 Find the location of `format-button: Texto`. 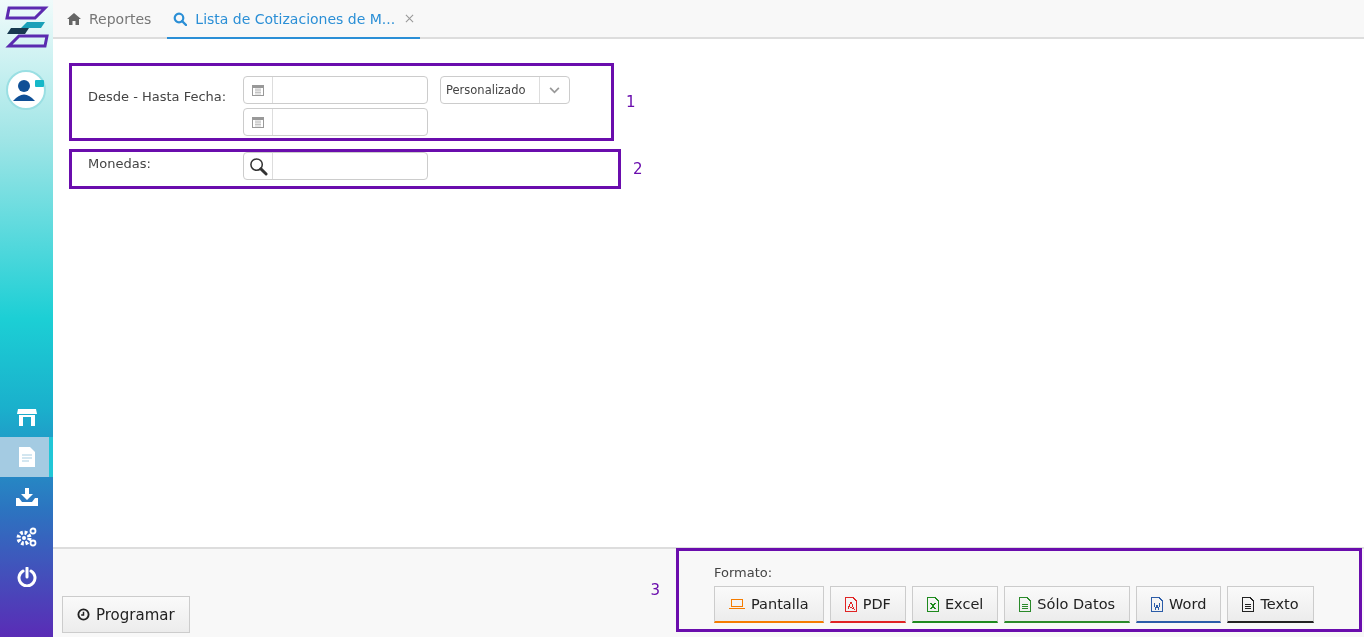

format-button: Texto is located at coordinates (1270, 604).